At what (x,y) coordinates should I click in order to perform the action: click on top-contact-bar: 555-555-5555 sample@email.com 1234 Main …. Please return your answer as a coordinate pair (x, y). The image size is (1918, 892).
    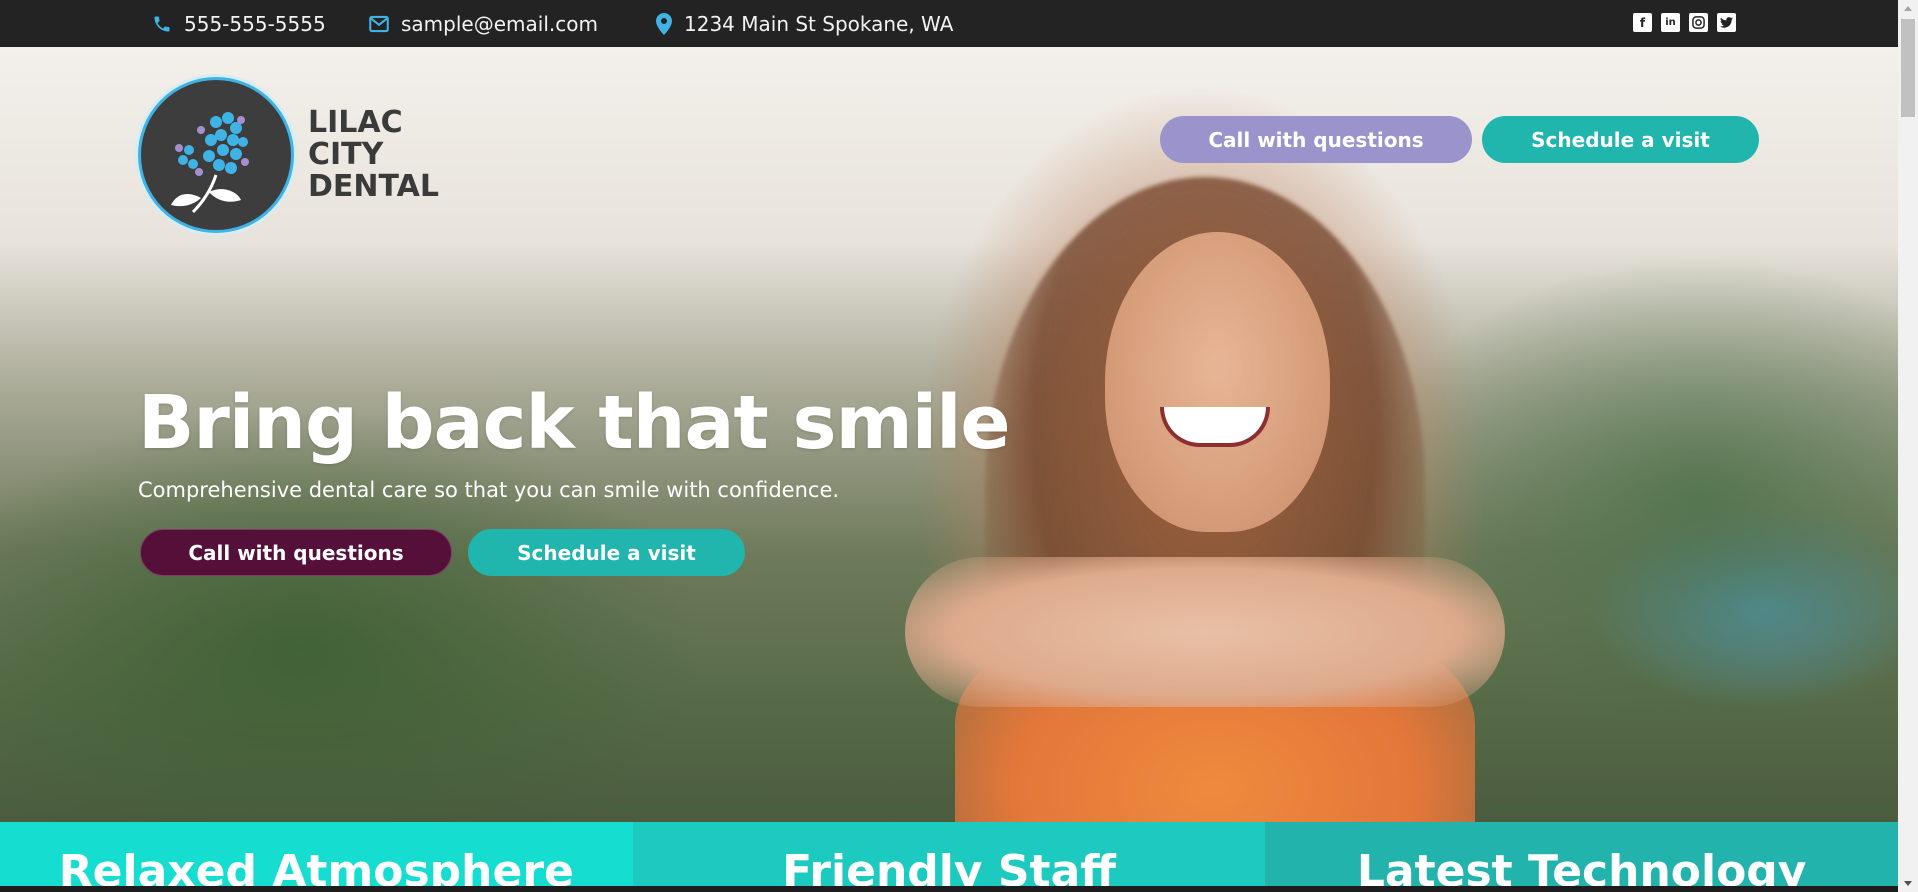
    Looking at the image, I should click on (949, 23).